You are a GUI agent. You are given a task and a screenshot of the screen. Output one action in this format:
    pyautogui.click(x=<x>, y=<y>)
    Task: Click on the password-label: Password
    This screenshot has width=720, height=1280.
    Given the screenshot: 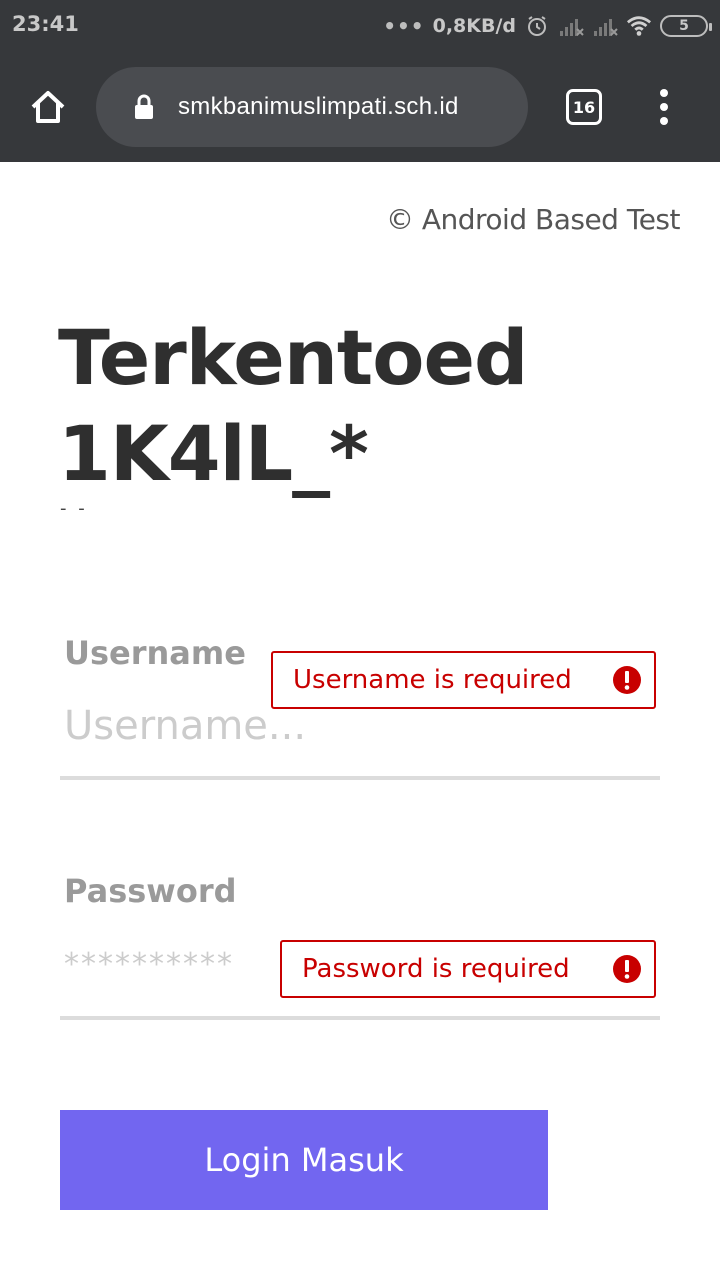 What is the action you would take?
    pyautogui.click(x=150, y=891)
    